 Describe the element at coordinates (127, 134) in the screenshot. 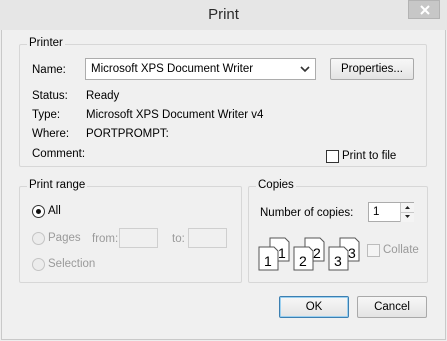

I see `where-value: PORTPROMPT:` at that location.